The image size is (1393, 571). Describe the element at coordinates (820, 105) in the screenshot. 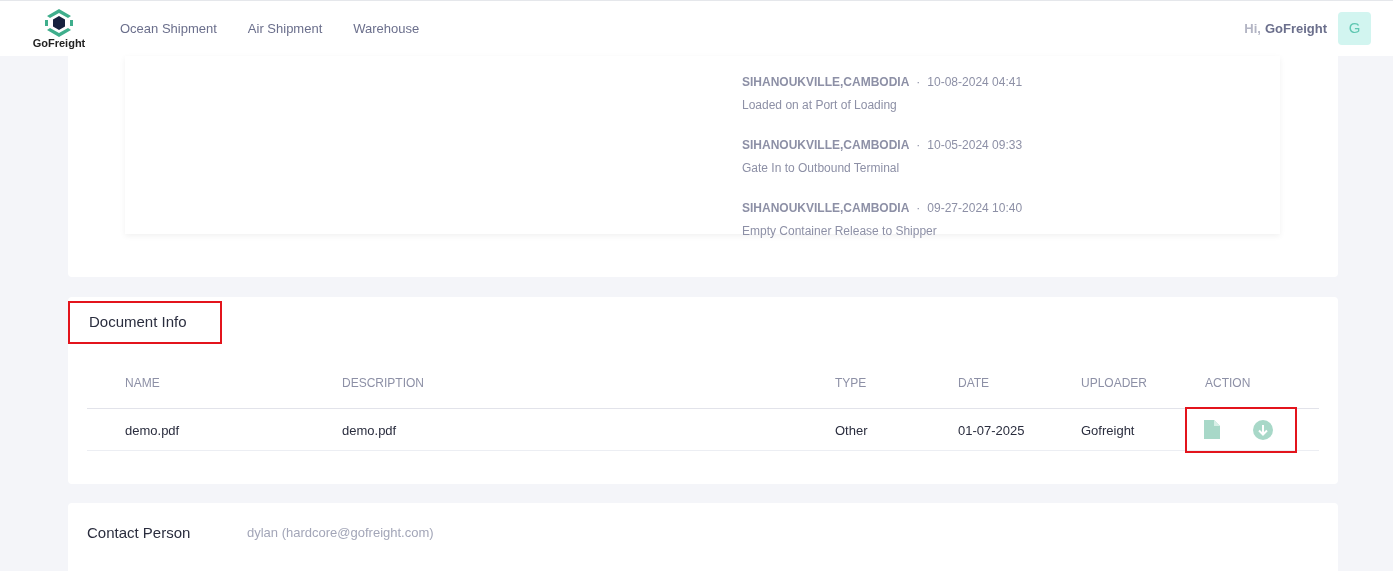

I see `event-description: Loaded on at Port of Loading` at that location.